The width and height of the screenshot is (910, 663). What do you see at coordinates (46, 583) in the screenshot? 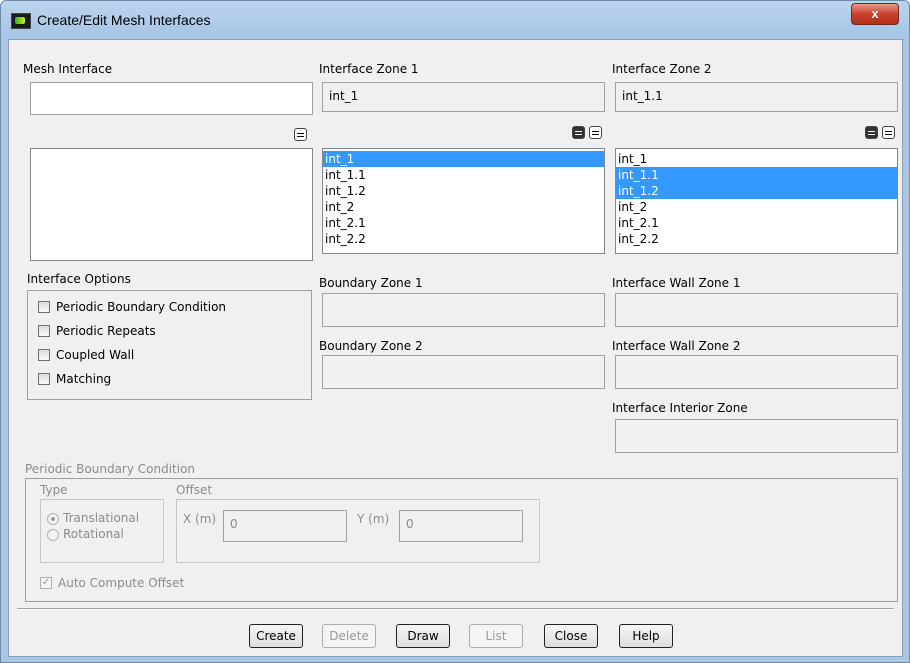
I see `checkbox: ✓` at bounding box center [46, 583].